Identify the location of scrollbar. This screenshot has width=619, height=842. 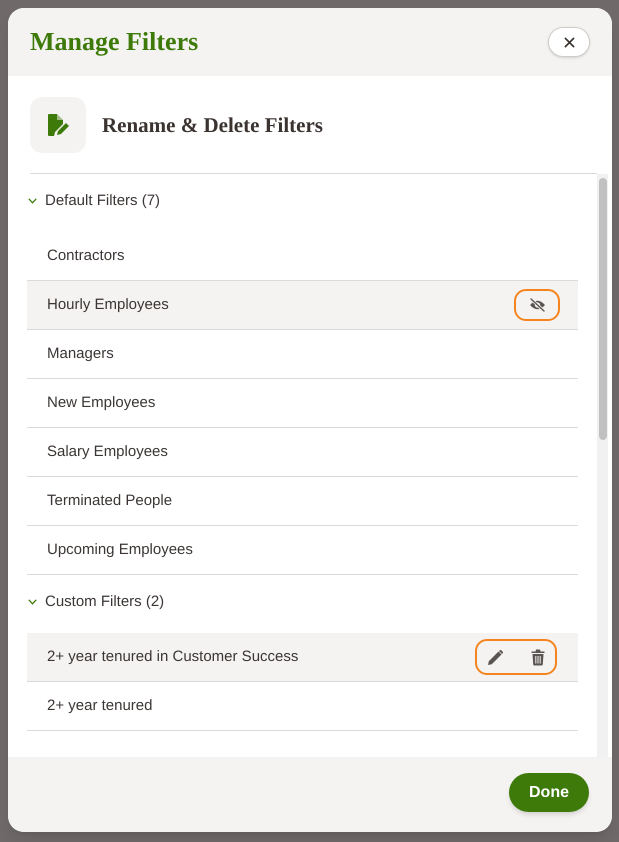
(602, 465).